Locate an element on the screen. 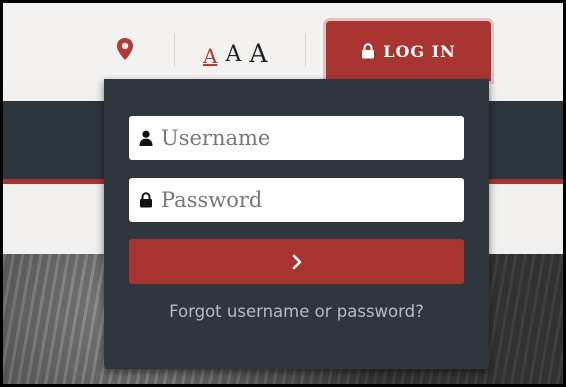 The height and width of the screenshot is (387, 566). password-field is located at coordinates (296, 200).